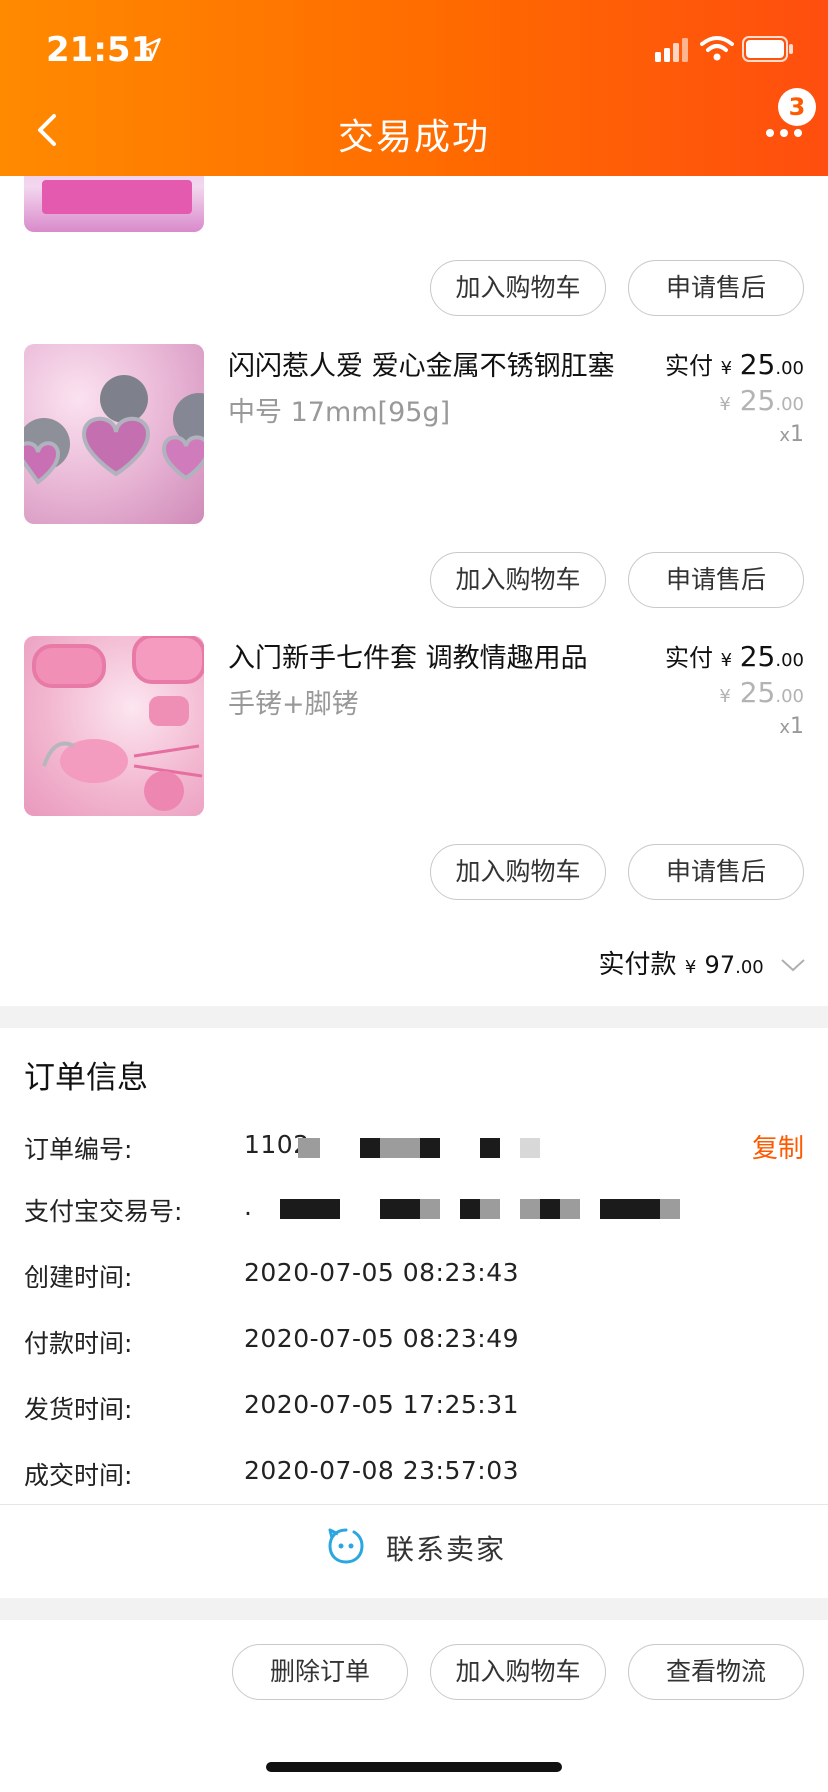 The width and height of the screenshot is (828, 1792). Describe the element at coordinates (413, 137) in the screenshot. I see `page-title: 交易成功` at that location.